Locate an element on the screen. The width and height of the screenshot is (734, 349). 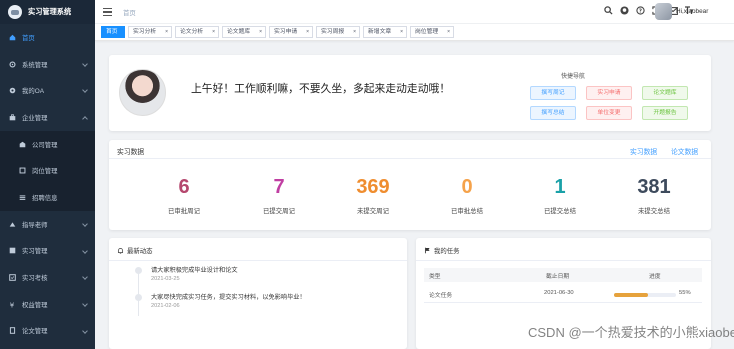
tag-internship-apply: 实习申请 × is located at coordinates (291, 32).